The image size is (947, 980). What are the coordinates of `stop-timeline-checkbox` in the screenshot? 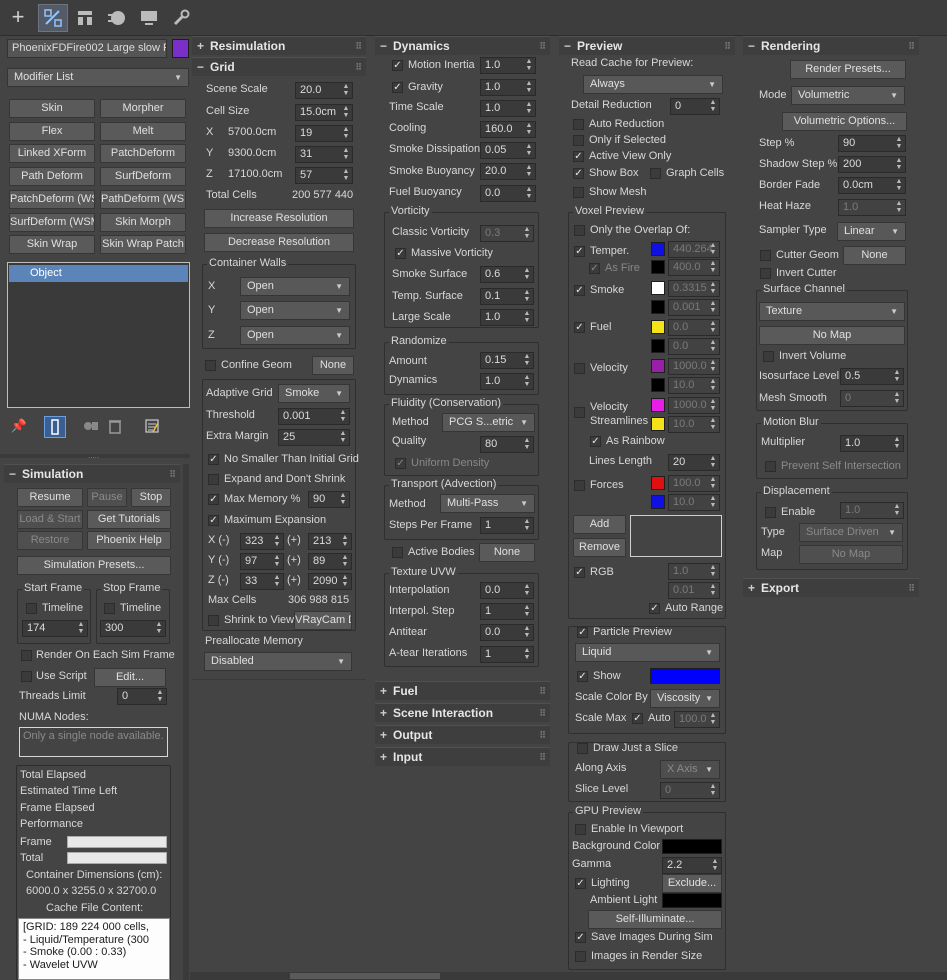 It's located at (109, 608).